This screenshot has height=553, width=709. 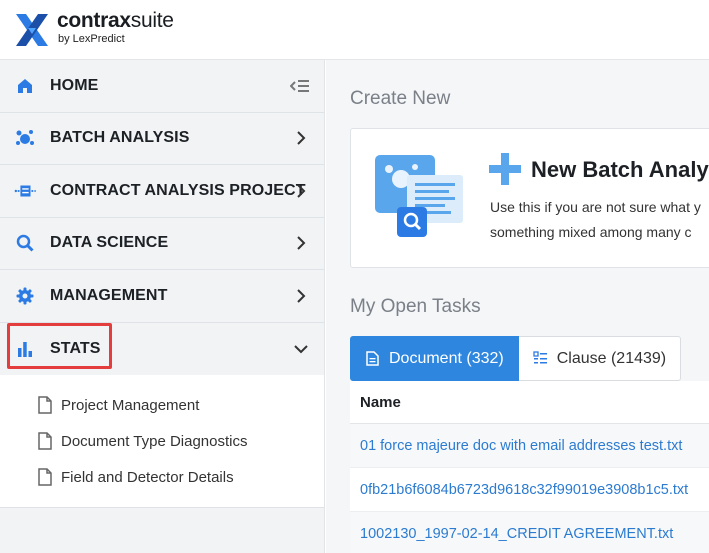 I want to click on submenu-item-project-management: Project Management, so click(x=162, y=405).